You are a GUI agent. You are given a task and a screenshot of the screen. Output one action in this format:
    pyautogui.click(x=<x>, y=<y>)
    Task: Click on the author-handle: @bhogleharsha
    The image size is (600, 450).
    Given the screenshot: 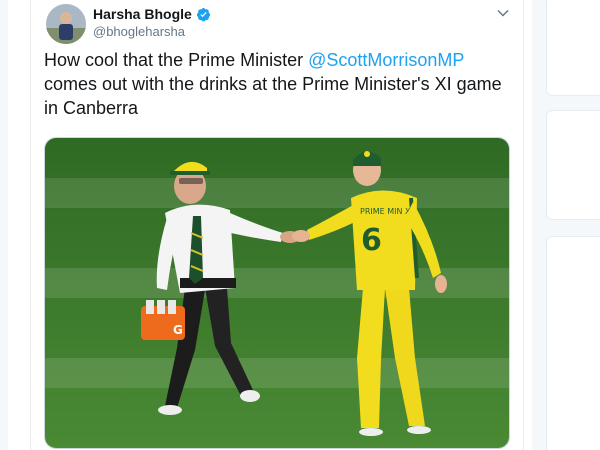 What is the action you would take?
    pyautogui.click(x=139, y=31)
    